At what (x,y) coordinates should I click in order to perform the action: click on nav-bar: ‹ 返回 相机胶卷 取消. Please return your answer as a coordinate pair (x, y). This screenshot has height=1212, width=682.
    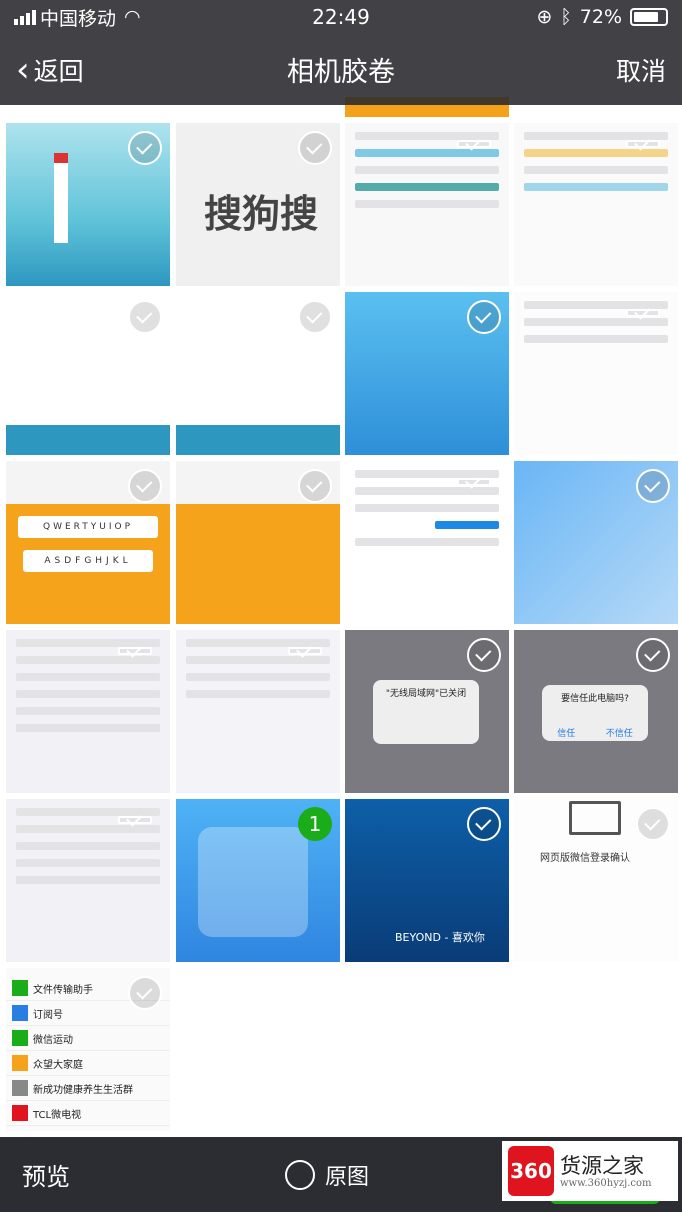
    Looking at the image, I should click on (341, 69).